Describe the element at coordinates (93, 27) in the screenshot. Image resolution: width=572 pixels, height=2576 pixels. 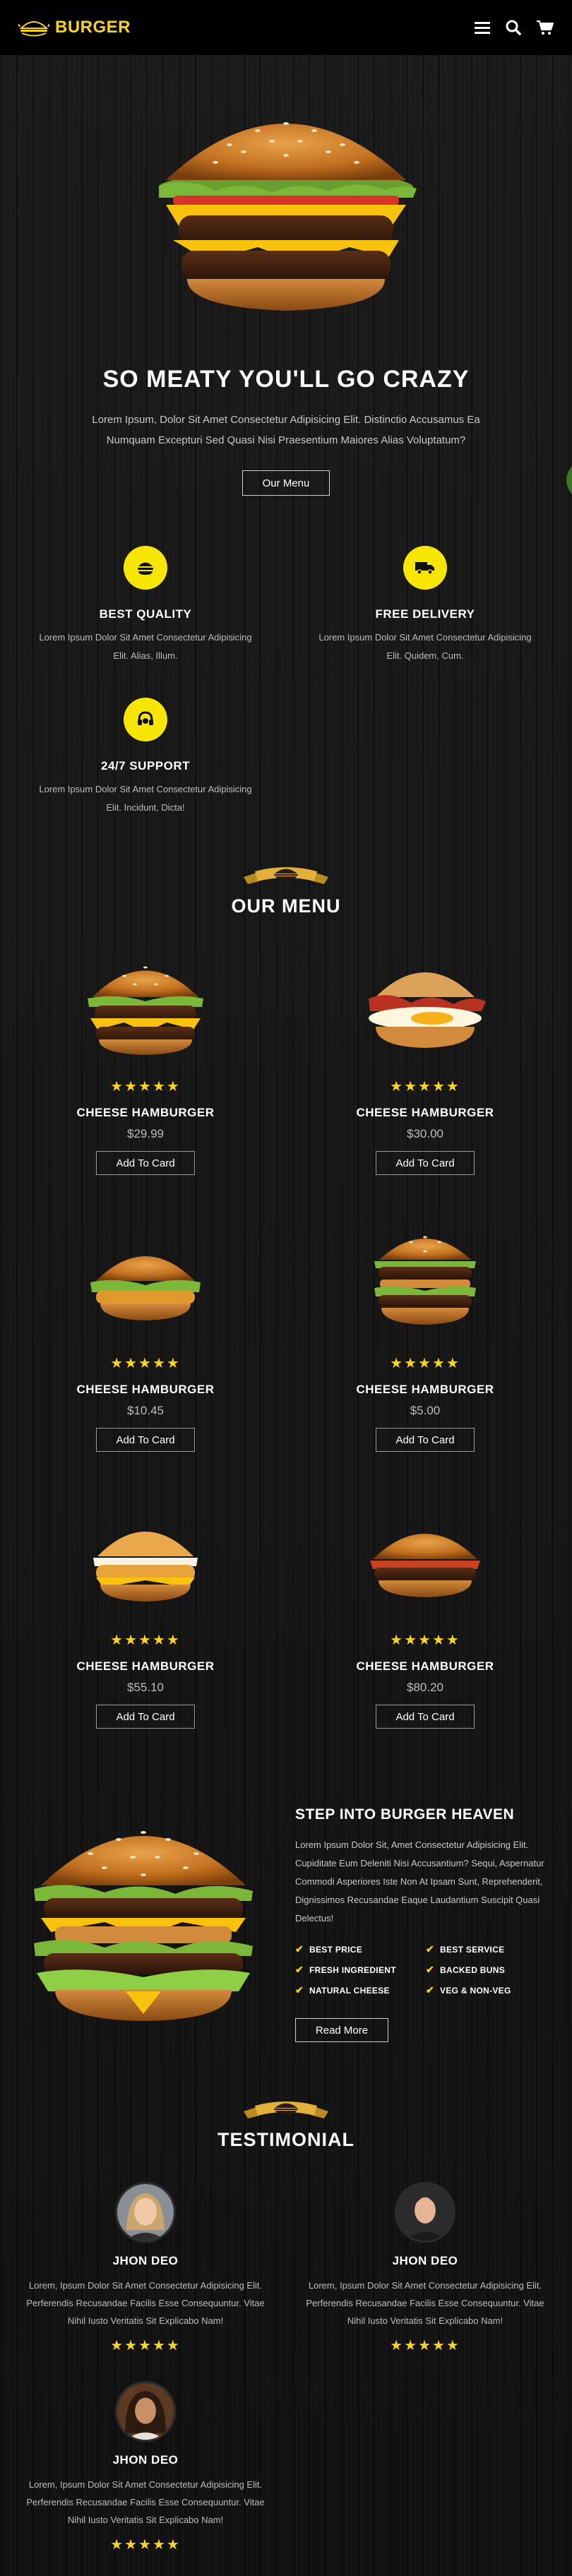
I see `brand-name: BURGER` at that location.